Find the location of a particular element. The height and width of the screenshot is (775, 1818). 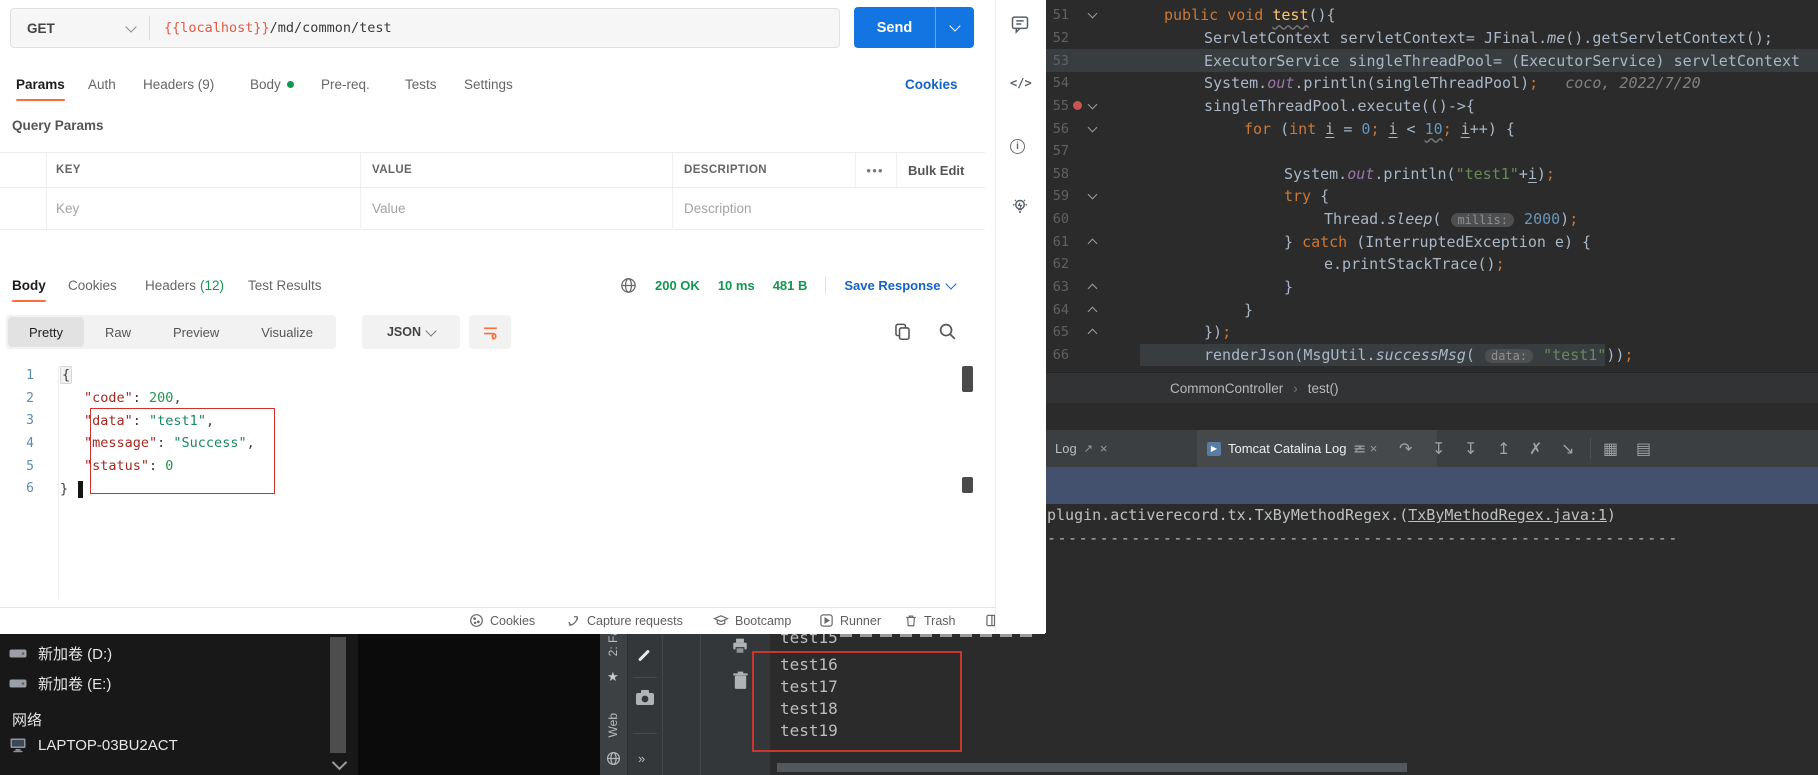

wrap-icon: ↷ is located at coordinates (1405, 448).